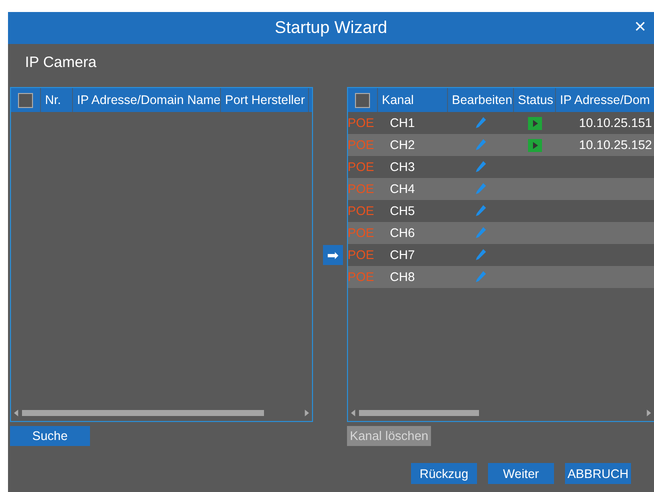  Describe the element at coordinates (50, 436) in the screenshot. I see `search-button: Suche` at that location.